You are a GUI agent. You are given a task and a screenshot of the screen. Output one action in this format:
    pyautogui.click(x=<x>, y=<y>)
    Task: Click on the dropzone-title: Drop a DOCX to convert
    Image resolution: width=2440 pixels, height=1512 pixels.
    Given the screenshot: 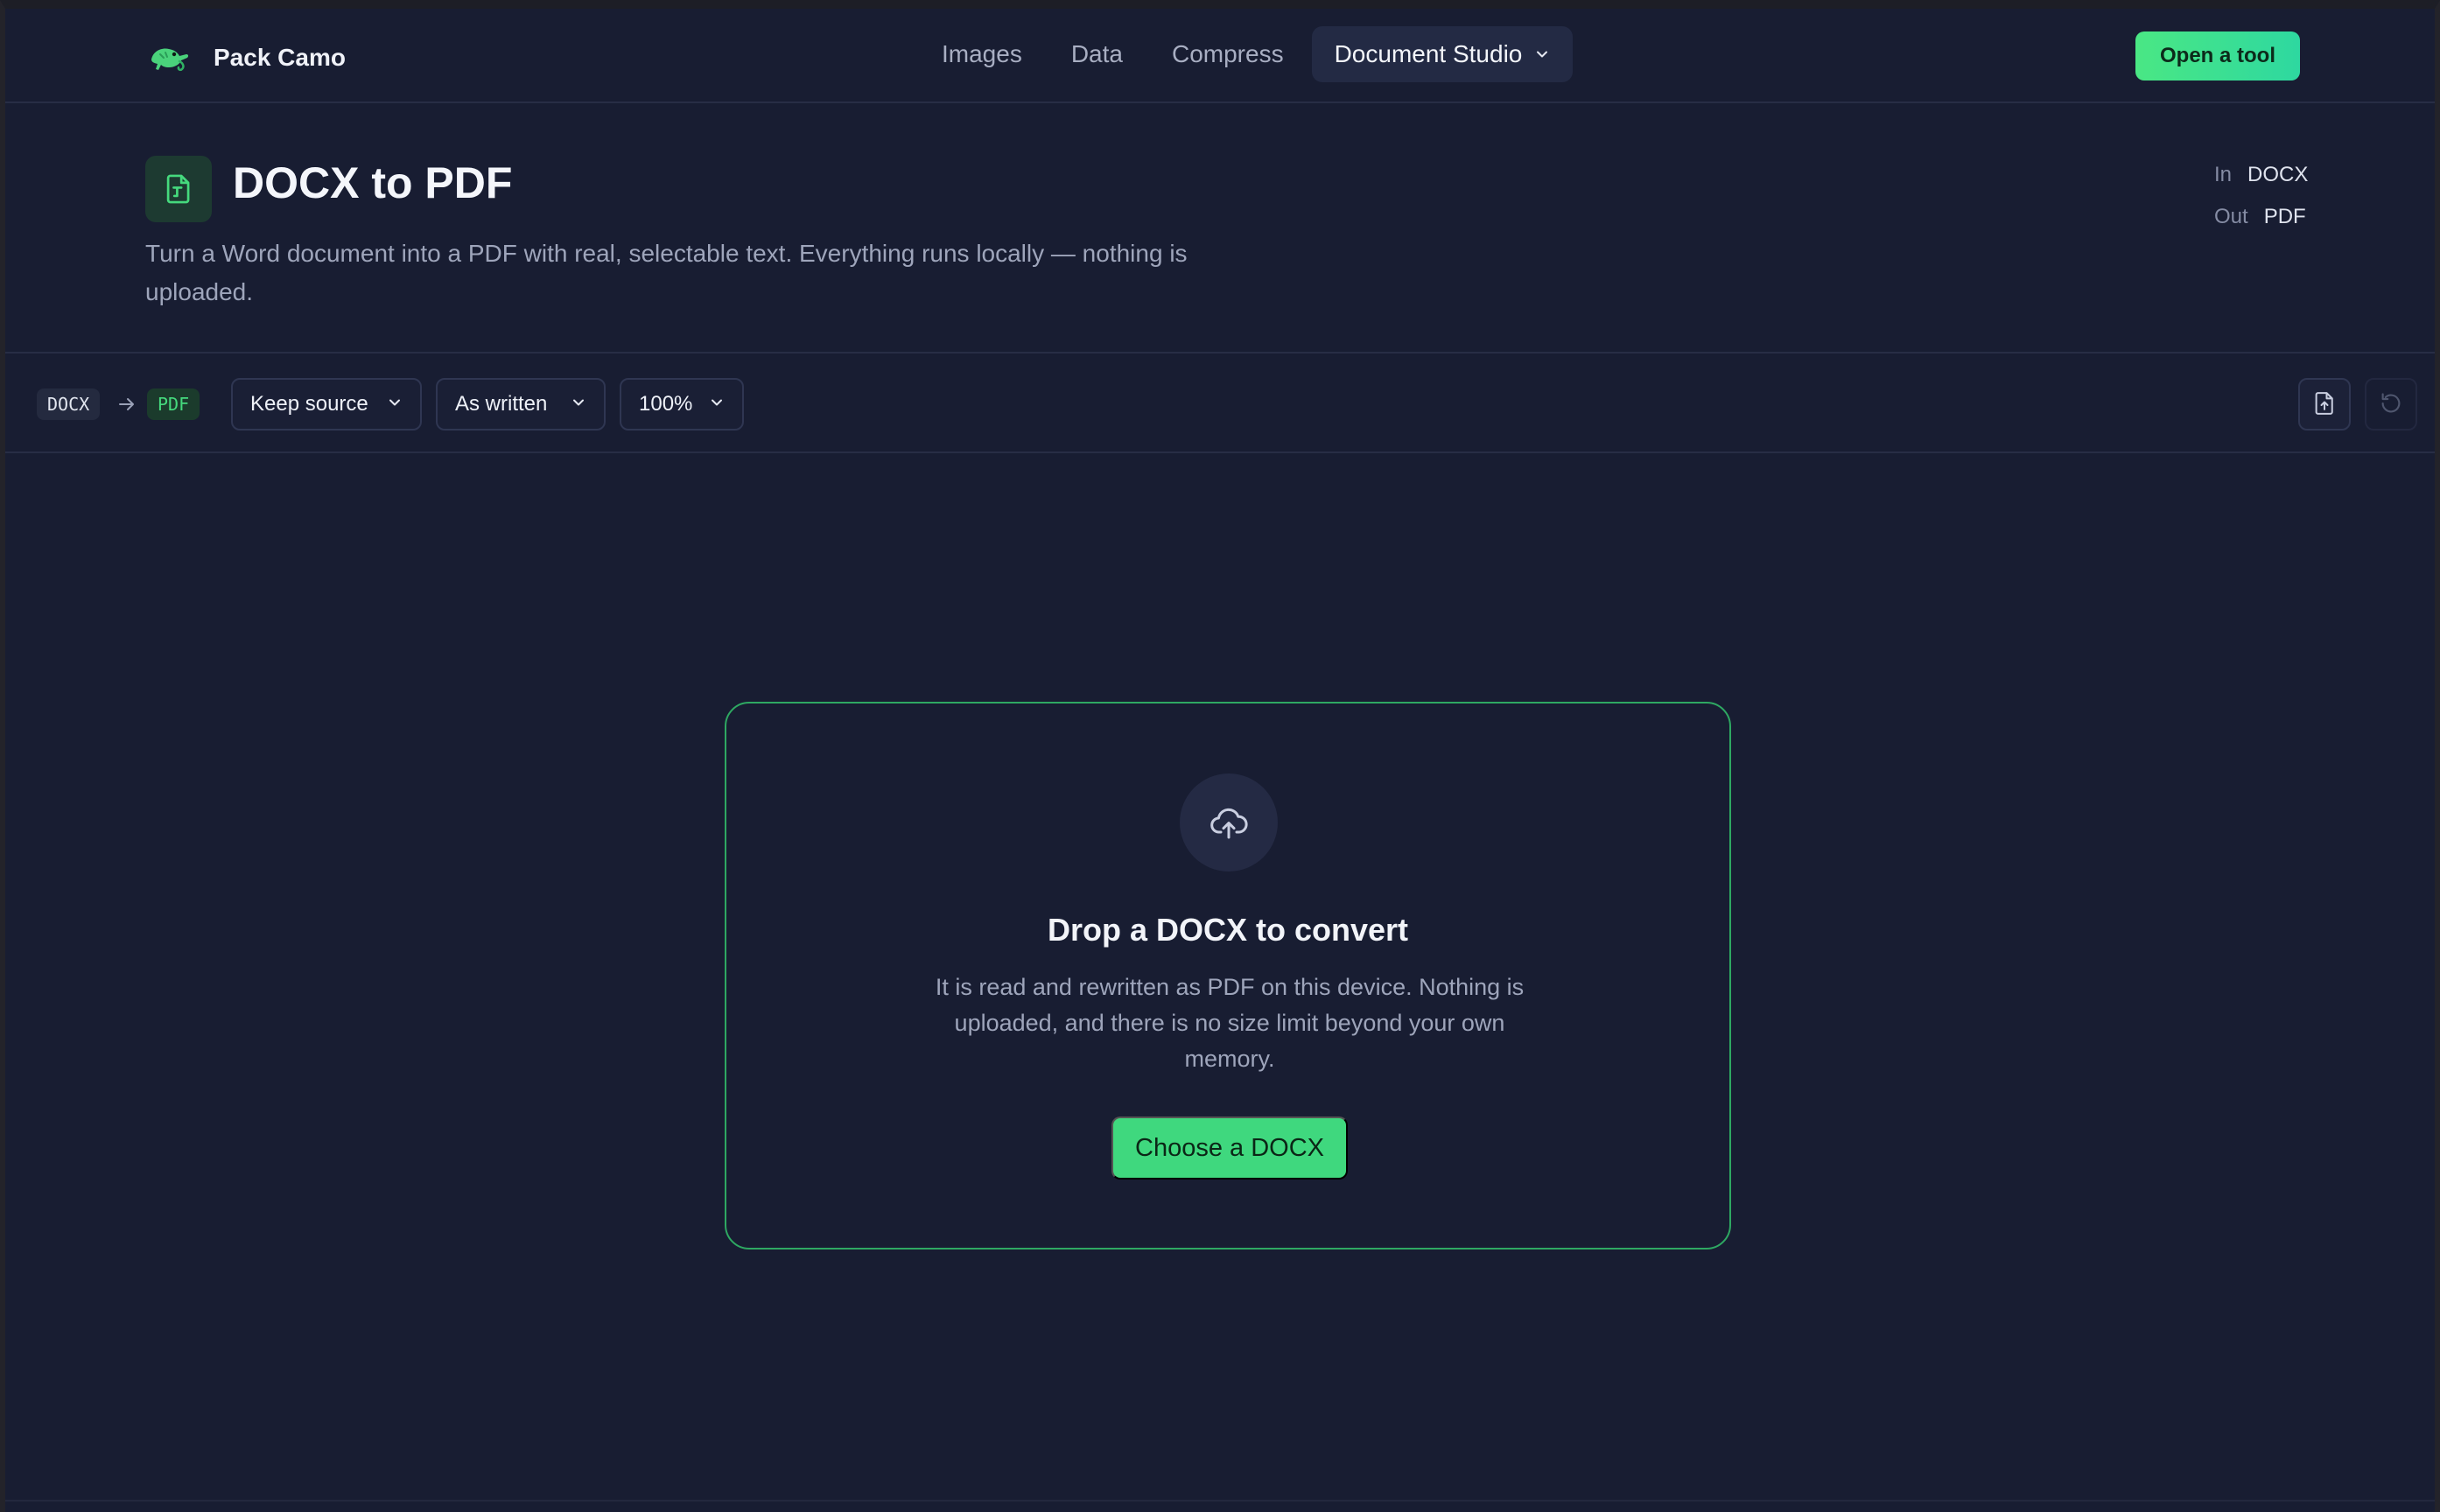 What is the action you would take?
    pyautogui.click(x=1228, y=930)
    